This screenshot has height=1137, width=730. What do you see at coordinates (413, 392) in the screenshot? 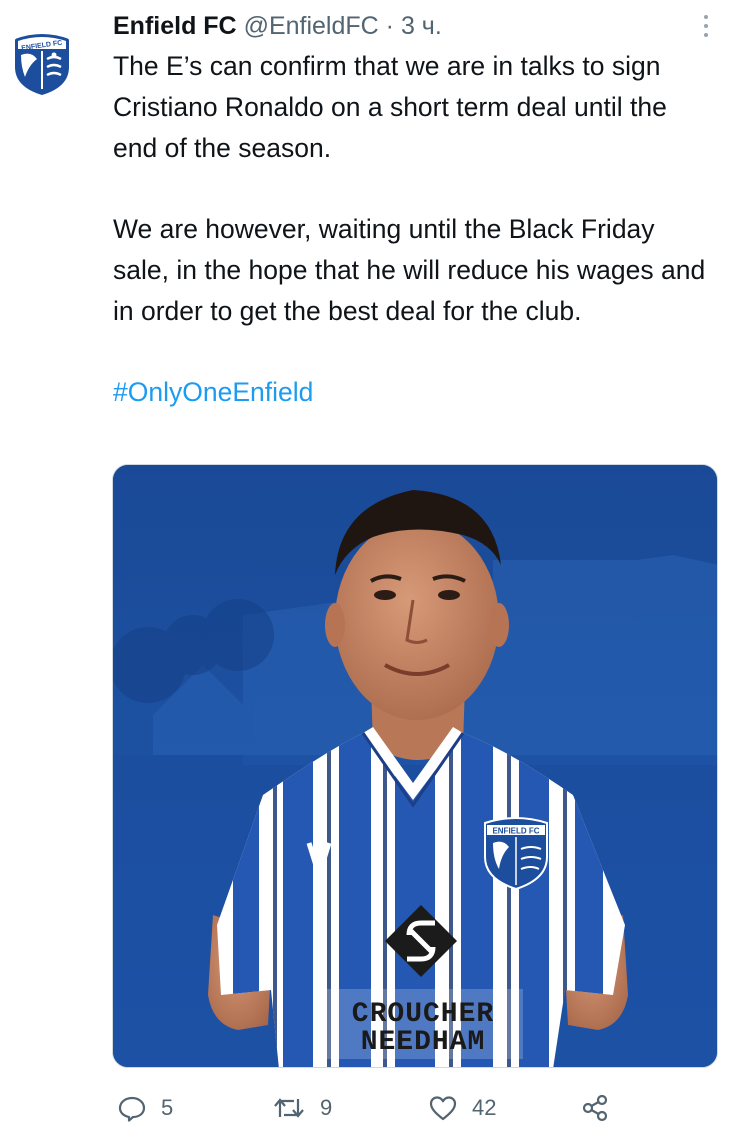
I see `hashtag-link: #OnlyOneEnfield` at bounding box center [413, 392].